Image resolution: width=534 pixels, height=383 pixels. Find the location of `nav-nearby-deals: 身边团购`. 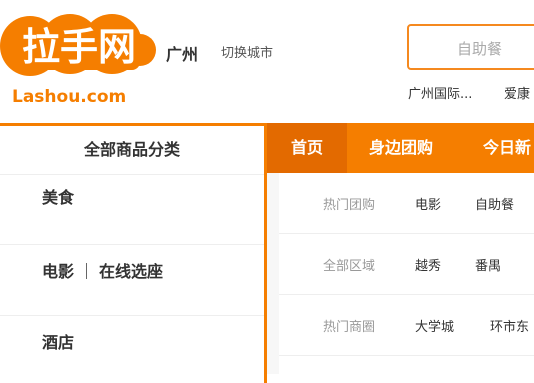

nav-nearby-deals: 身边团购 is located at coordinates (401, 148).